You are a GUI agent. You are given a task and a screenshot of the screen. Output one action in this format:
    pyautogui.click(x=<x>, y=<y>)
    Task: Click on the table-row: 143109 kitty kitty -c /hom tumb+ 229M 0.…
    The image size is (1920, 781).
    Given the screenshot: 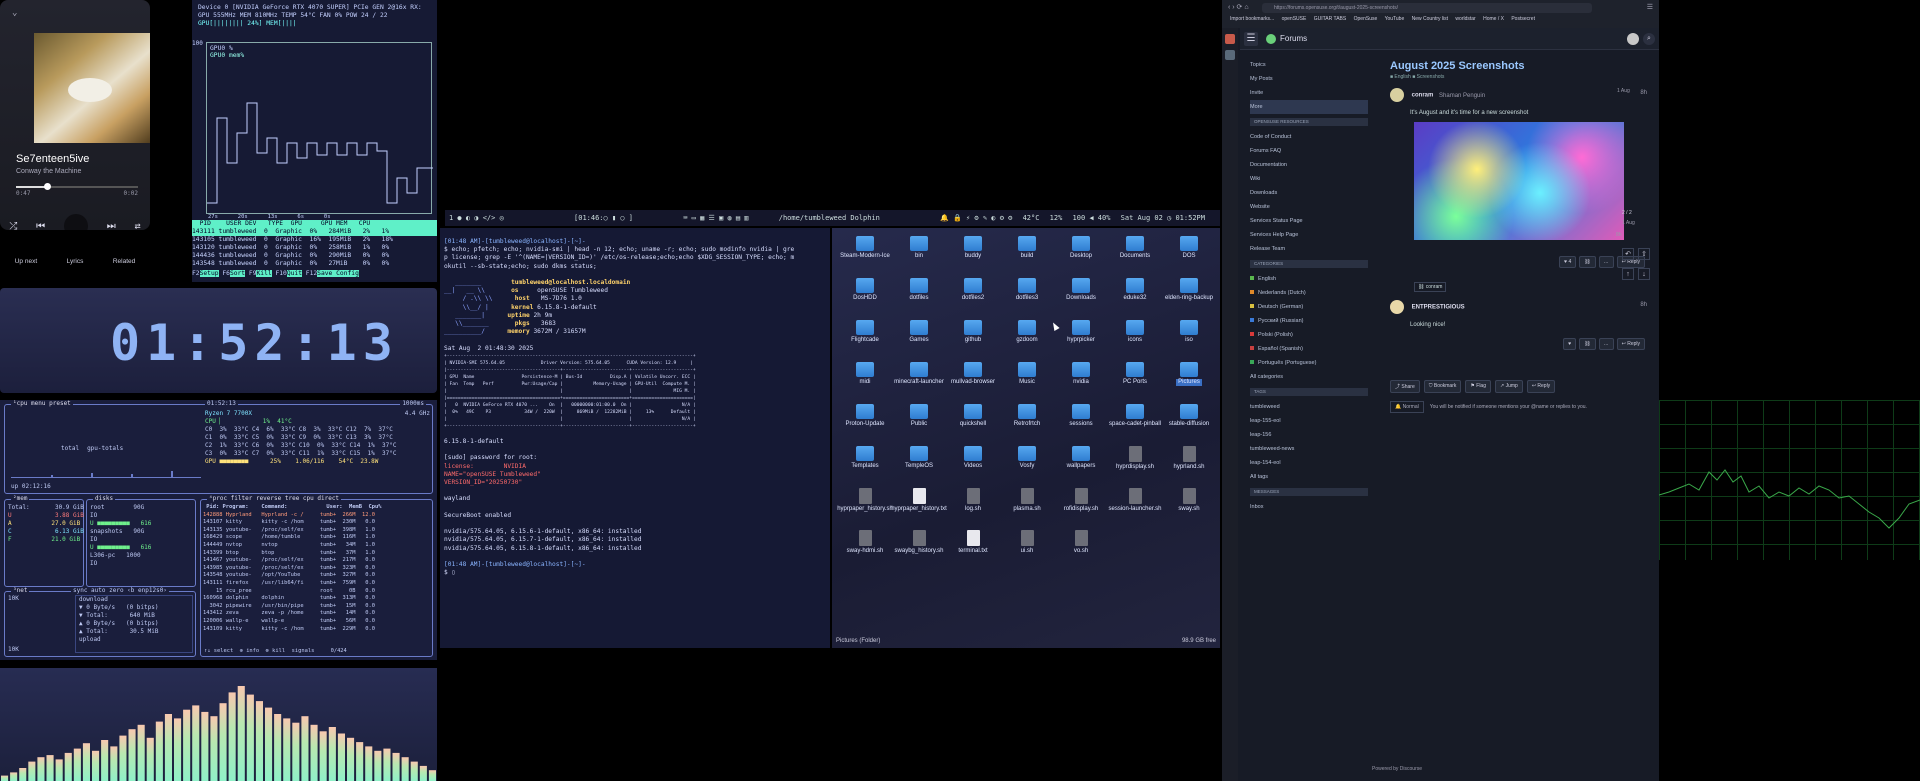 What is the action you would take?
    pyautogui.click(x=292, y=630)
    